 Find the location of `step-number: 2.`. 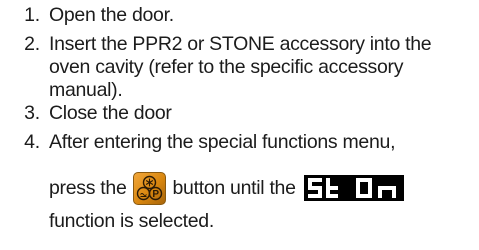

step-number: 2. is located at coordinates (32, 44).